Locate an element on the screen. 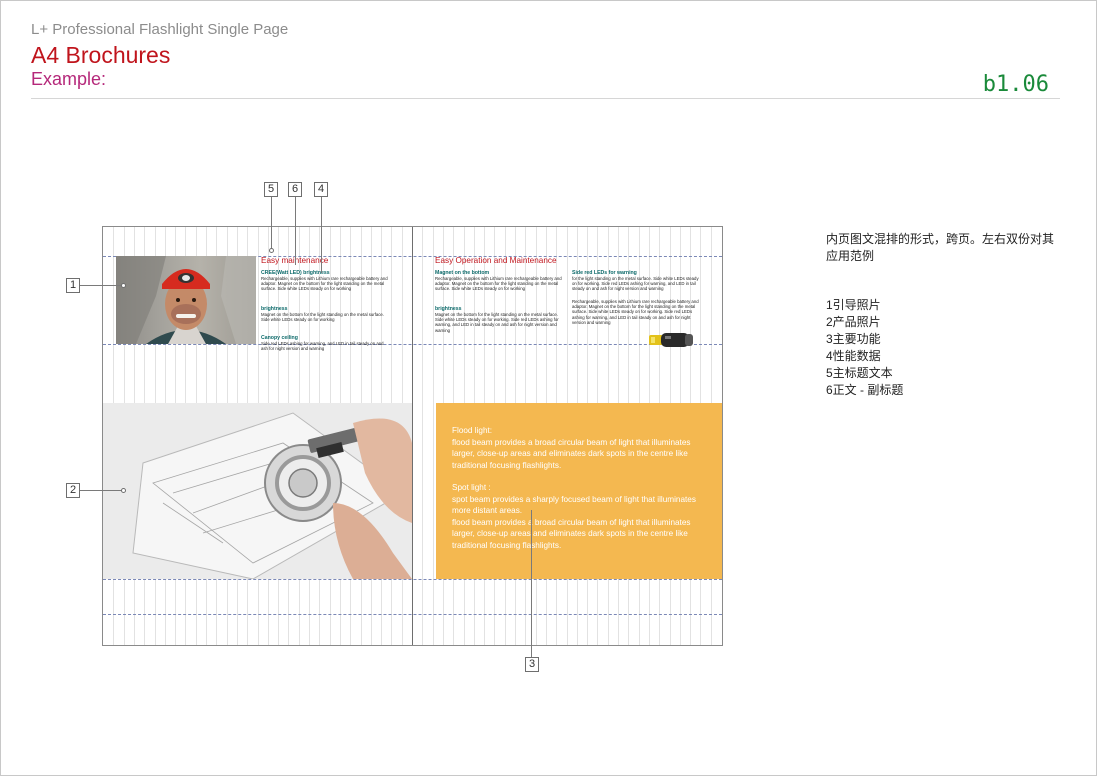 The width and height of the screenshot is (1097, 776). spot-title: Spot light : is located at coordinates (471, 487).